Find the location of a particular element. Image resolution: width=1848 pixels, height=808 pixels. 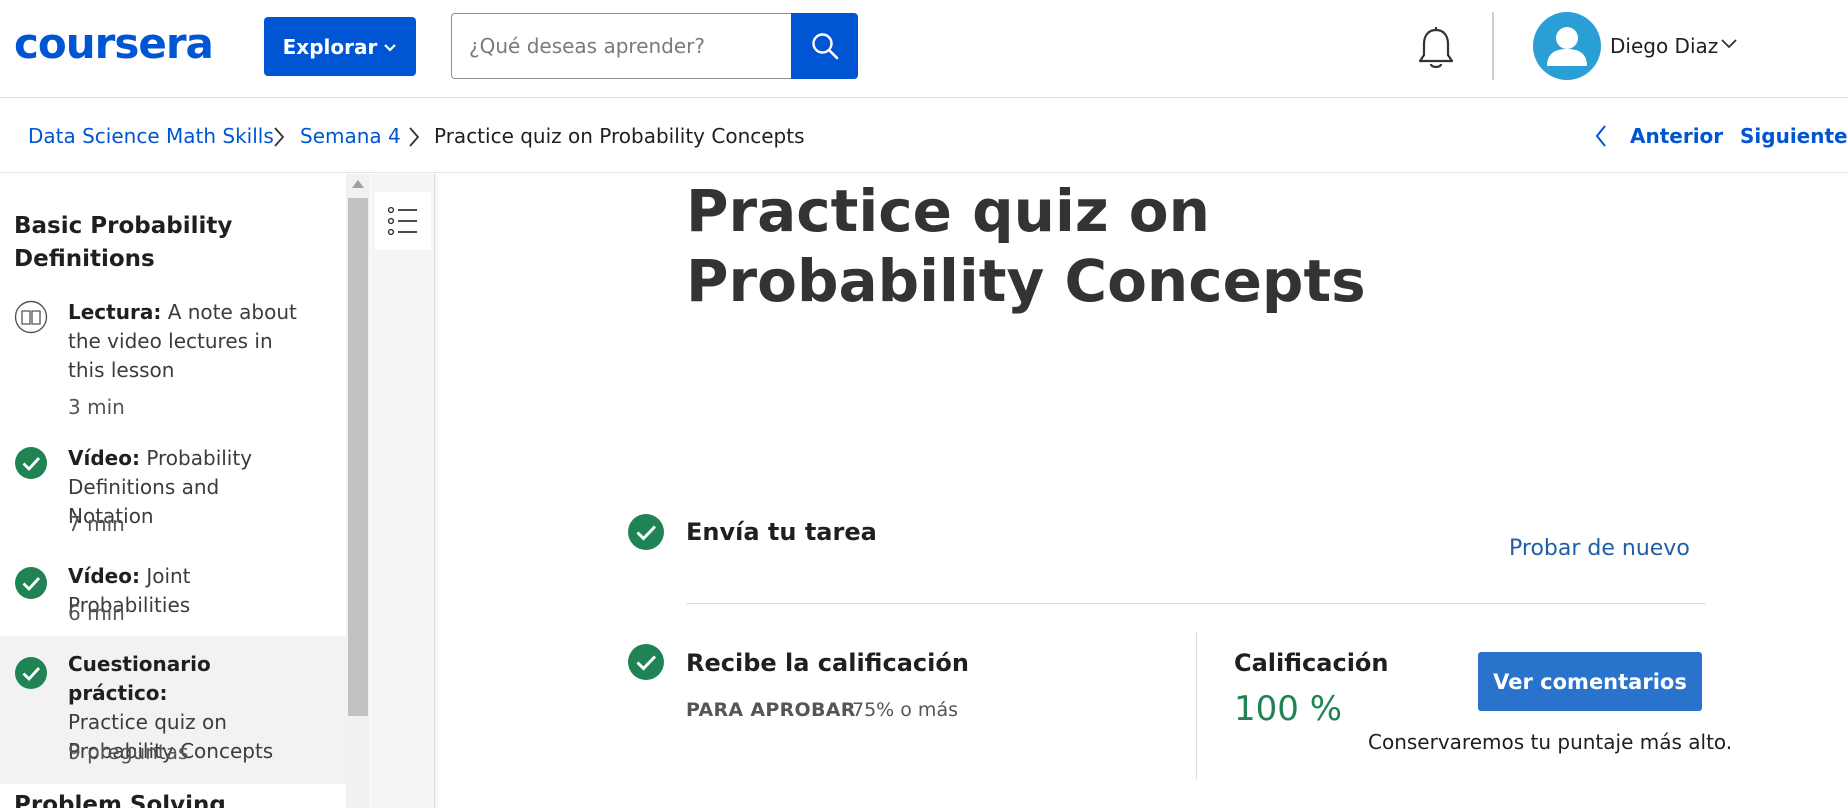

user-icon is located at coordinates (1567, 46).